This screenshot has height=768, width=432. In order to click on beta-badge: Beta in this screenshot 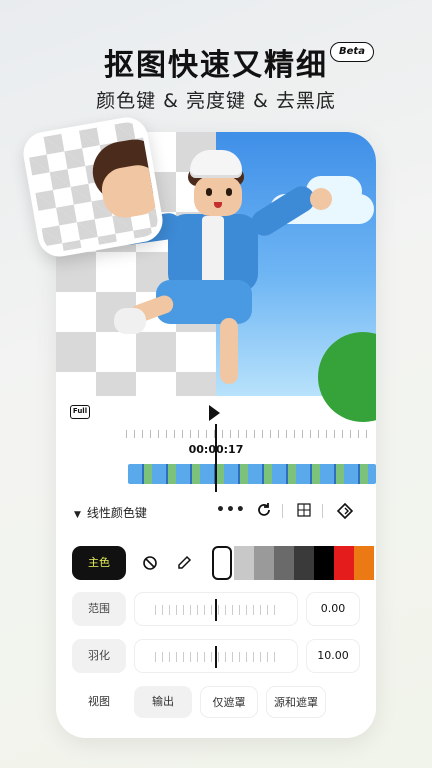, I will do `click(352, 52)`.